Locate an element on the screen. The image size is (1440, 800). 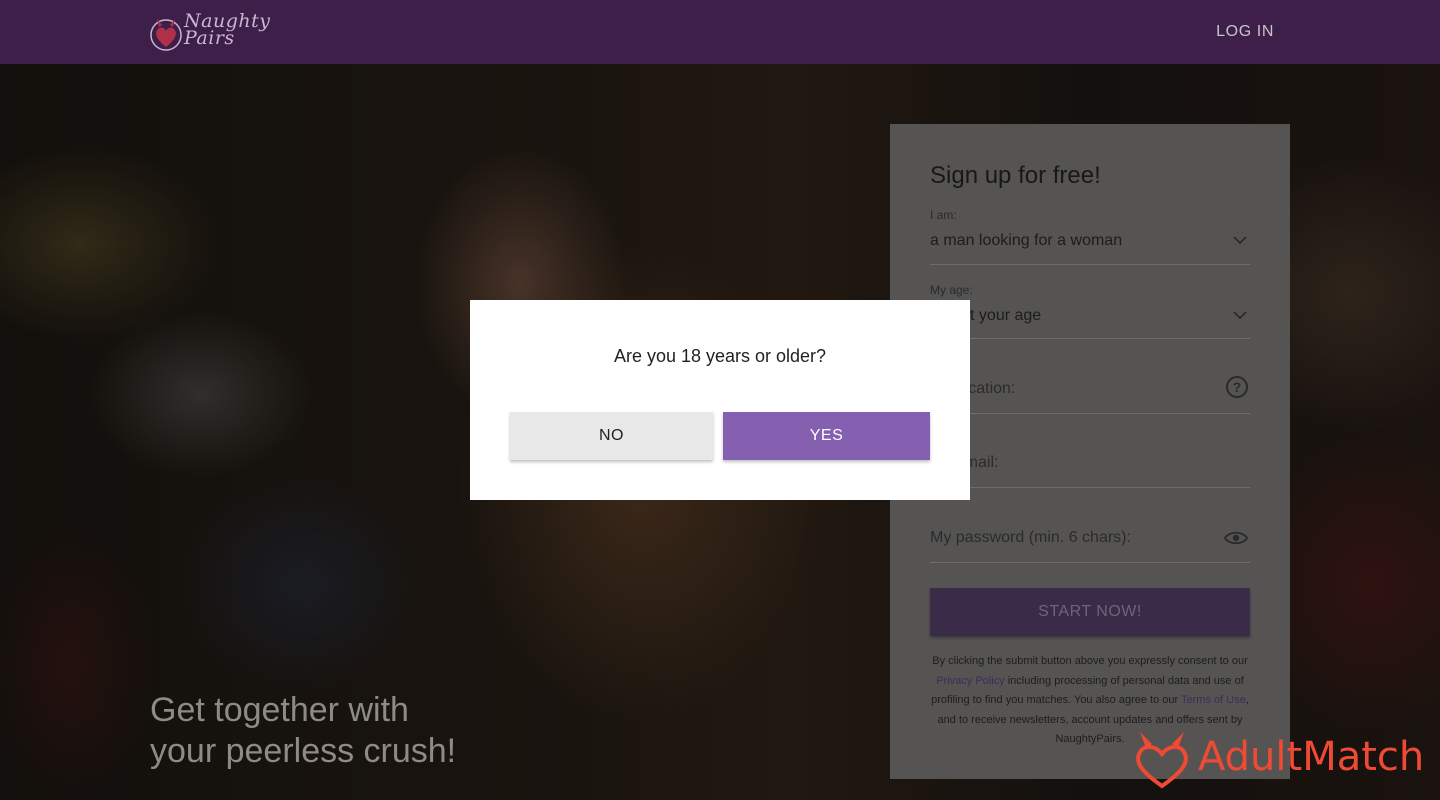
password-field: My password (min. 6 chars): is located at coordinates (1090, 538).